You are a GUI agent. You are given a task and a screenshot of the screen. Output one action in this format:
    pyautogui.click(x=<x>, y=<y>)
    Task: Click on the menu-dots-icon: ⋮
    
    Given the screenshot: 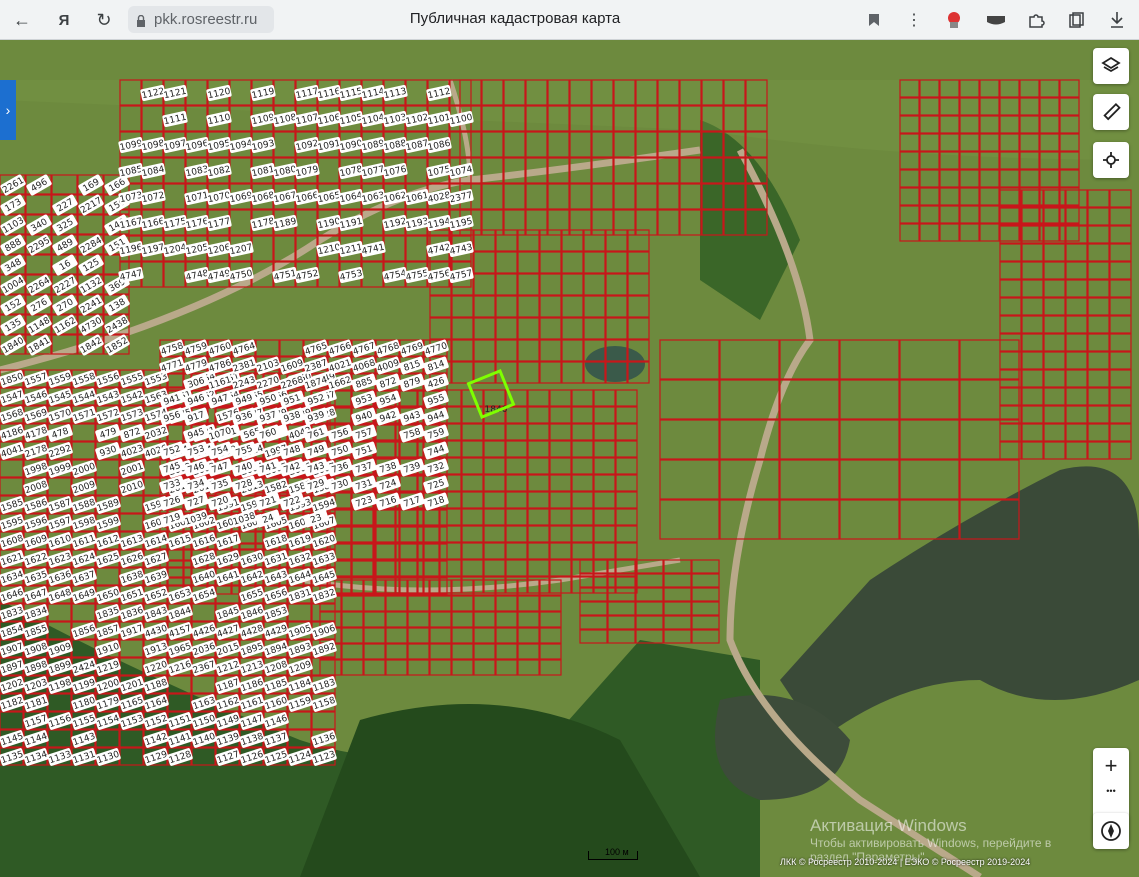 What is the action you would take?
    pyautogui.click(x=914, y=20)
    